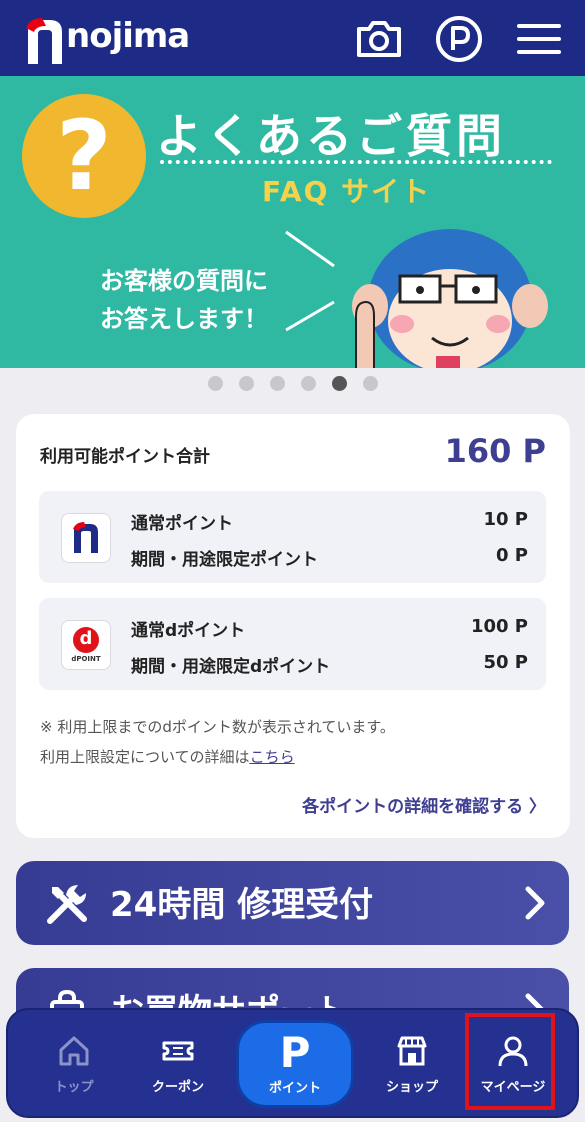 This screenshot has width=585, height=1122. I want to click on points-total-value: 160 P, so click(495, 451).